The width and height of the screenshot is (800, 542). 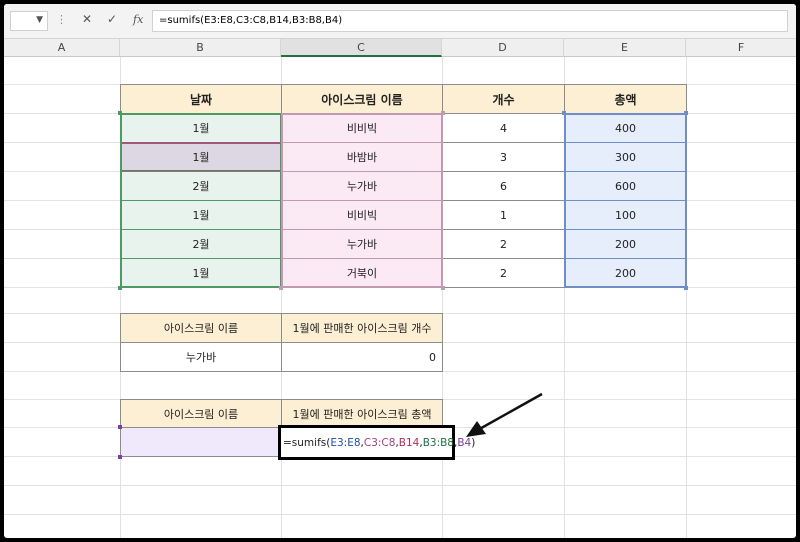 I want to click on chevron-down-icon: ▼, so click(x=39, y=20).